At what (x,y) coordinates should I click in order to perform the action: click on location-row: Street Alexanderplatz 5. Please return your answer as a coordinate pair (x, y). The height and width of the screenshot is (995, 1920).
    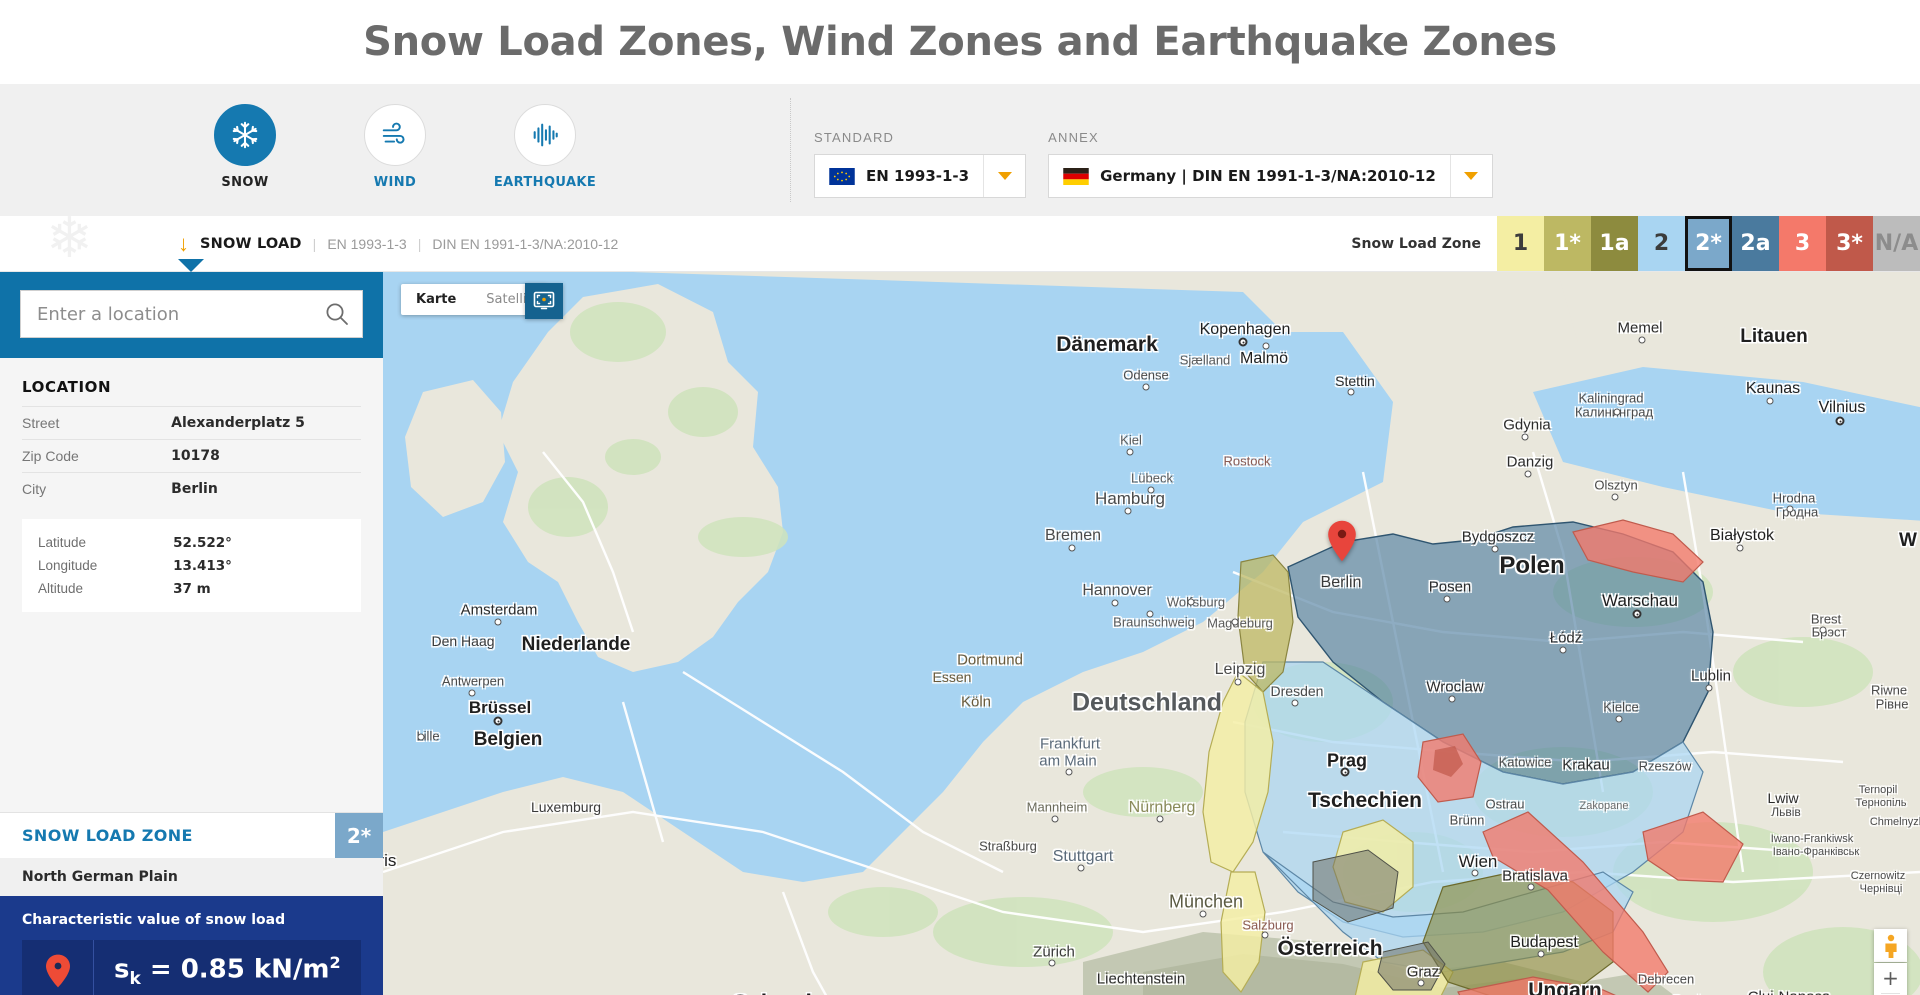
    Looking at the image, I should click on (191, 423).